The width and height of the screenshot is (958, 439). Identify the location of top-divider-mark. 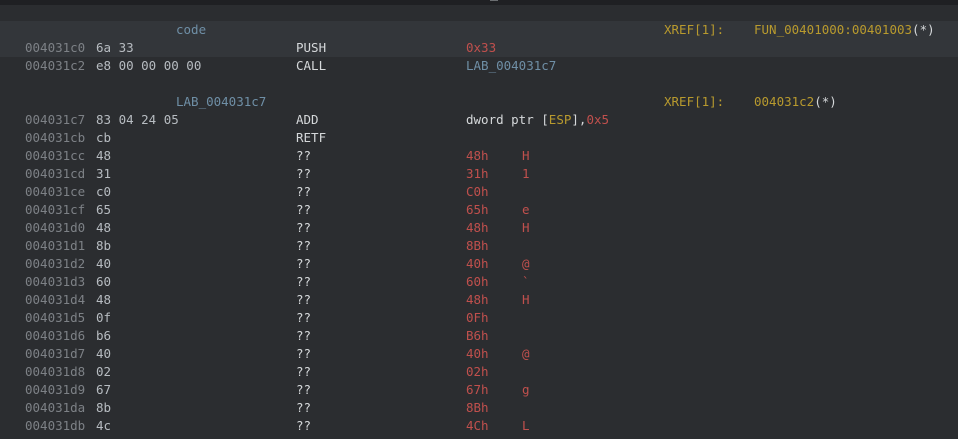
(494, 0).